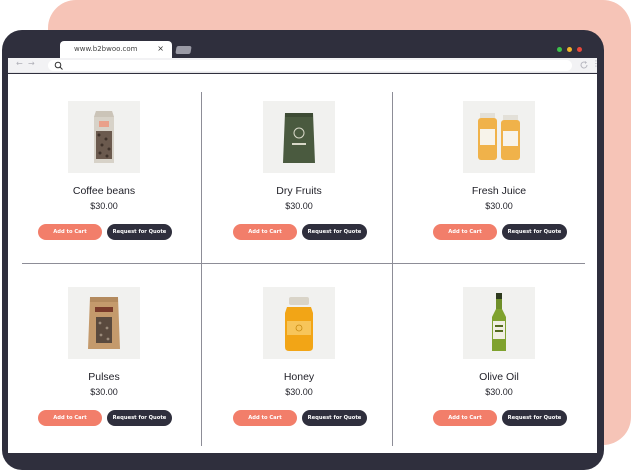  I want to click on product-name: Olive Oil, so click(499, 377).